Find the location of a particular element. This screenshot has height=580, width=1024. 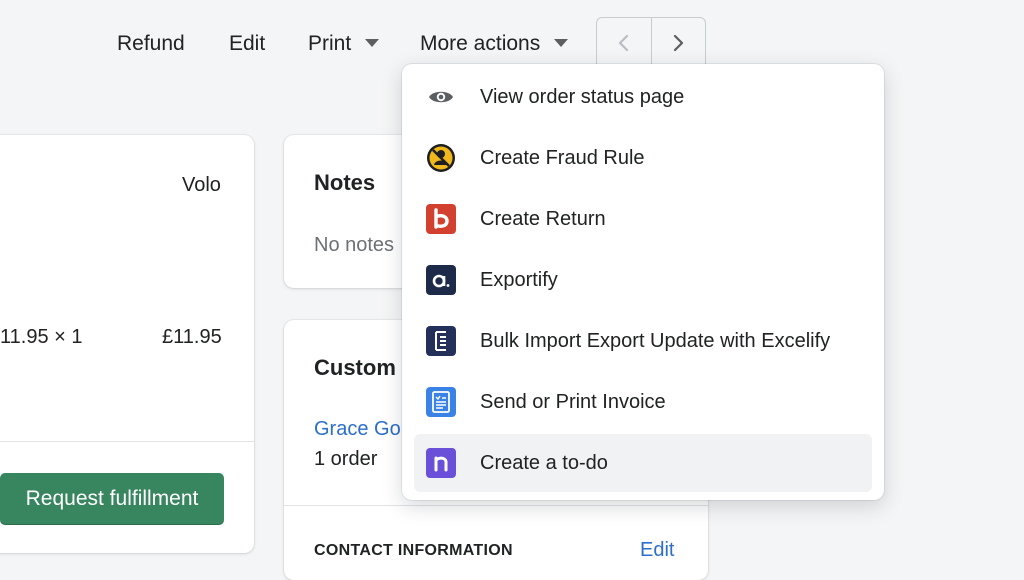

menu-item-label: Bulk Import Export Update with Excelify is located at coordinates (655, 340).